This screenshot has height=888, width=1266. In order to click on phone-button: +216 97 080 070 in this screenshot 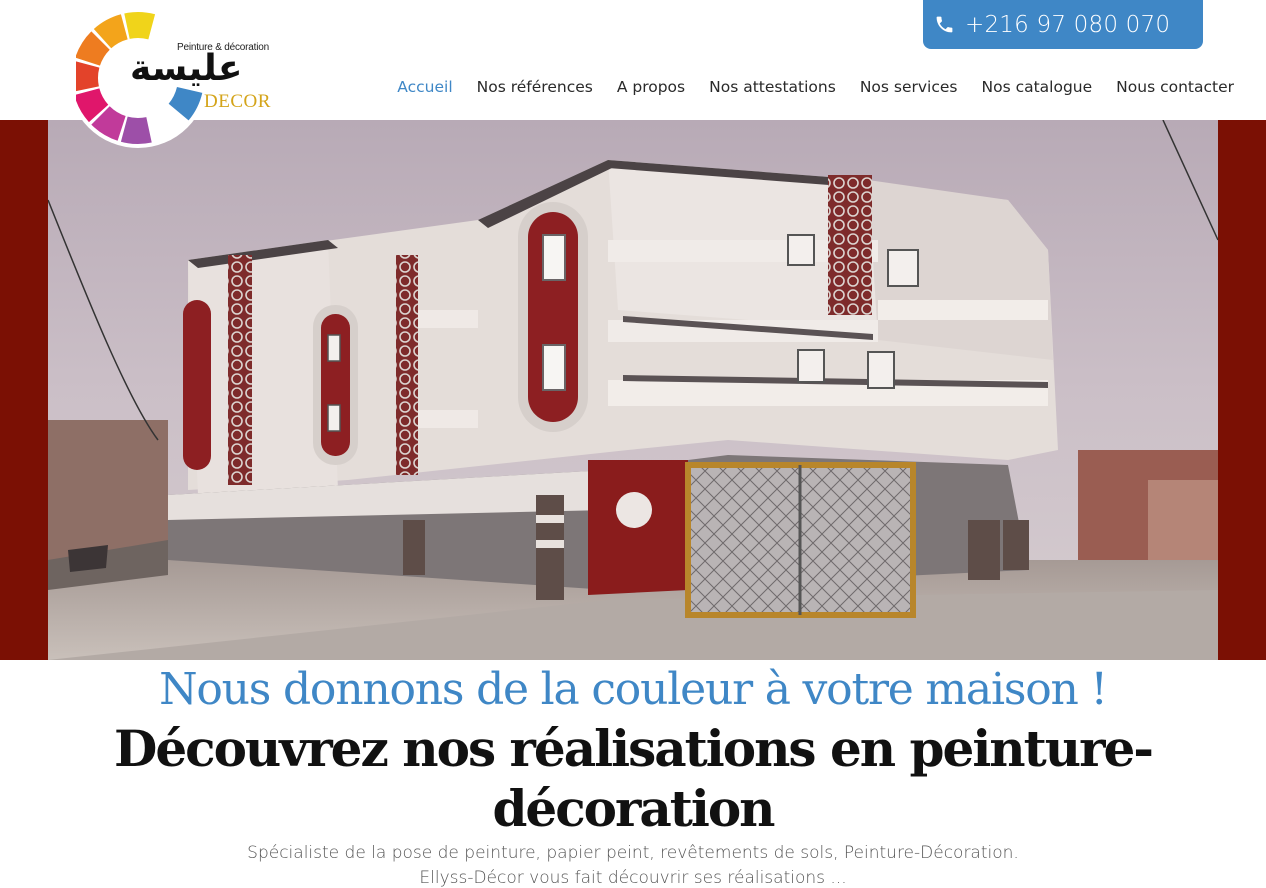, I will do `click(1063, 24)`.